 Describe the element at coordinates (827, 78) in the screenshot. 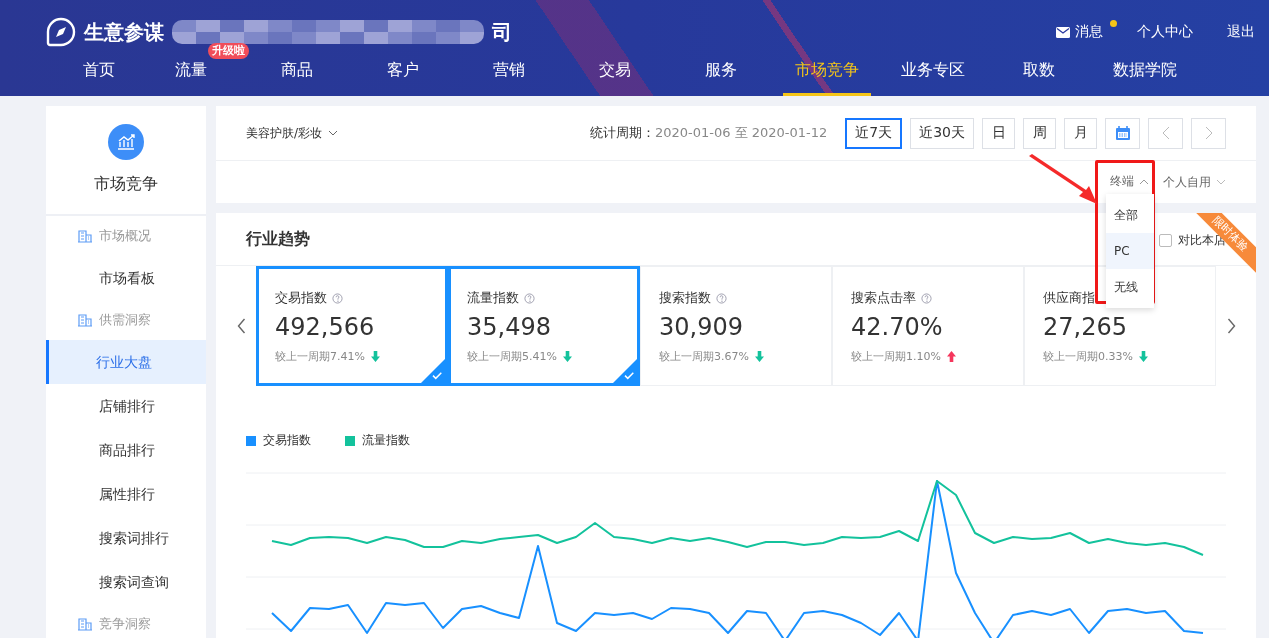

I see `nav-tab: 市场竞争` at that location.